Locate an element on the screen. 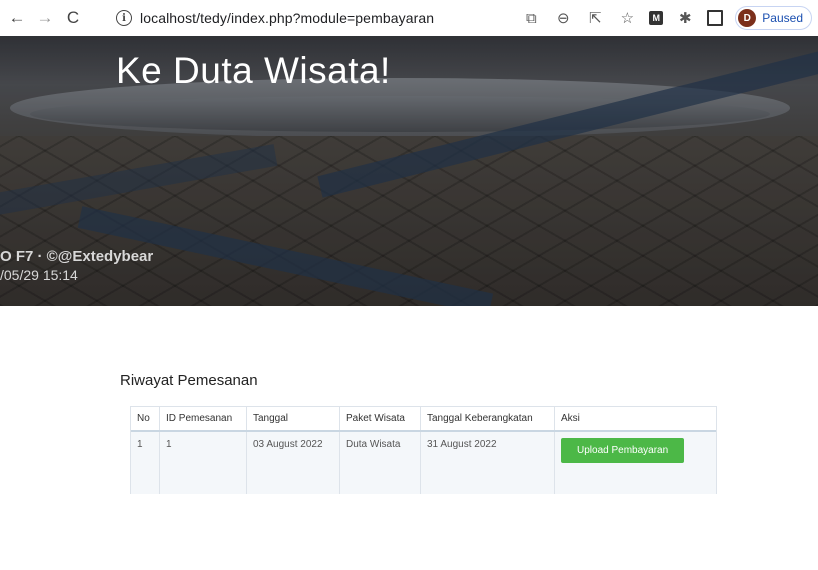  column-header: ID Pemesanan is located at coordinates (203, 419).